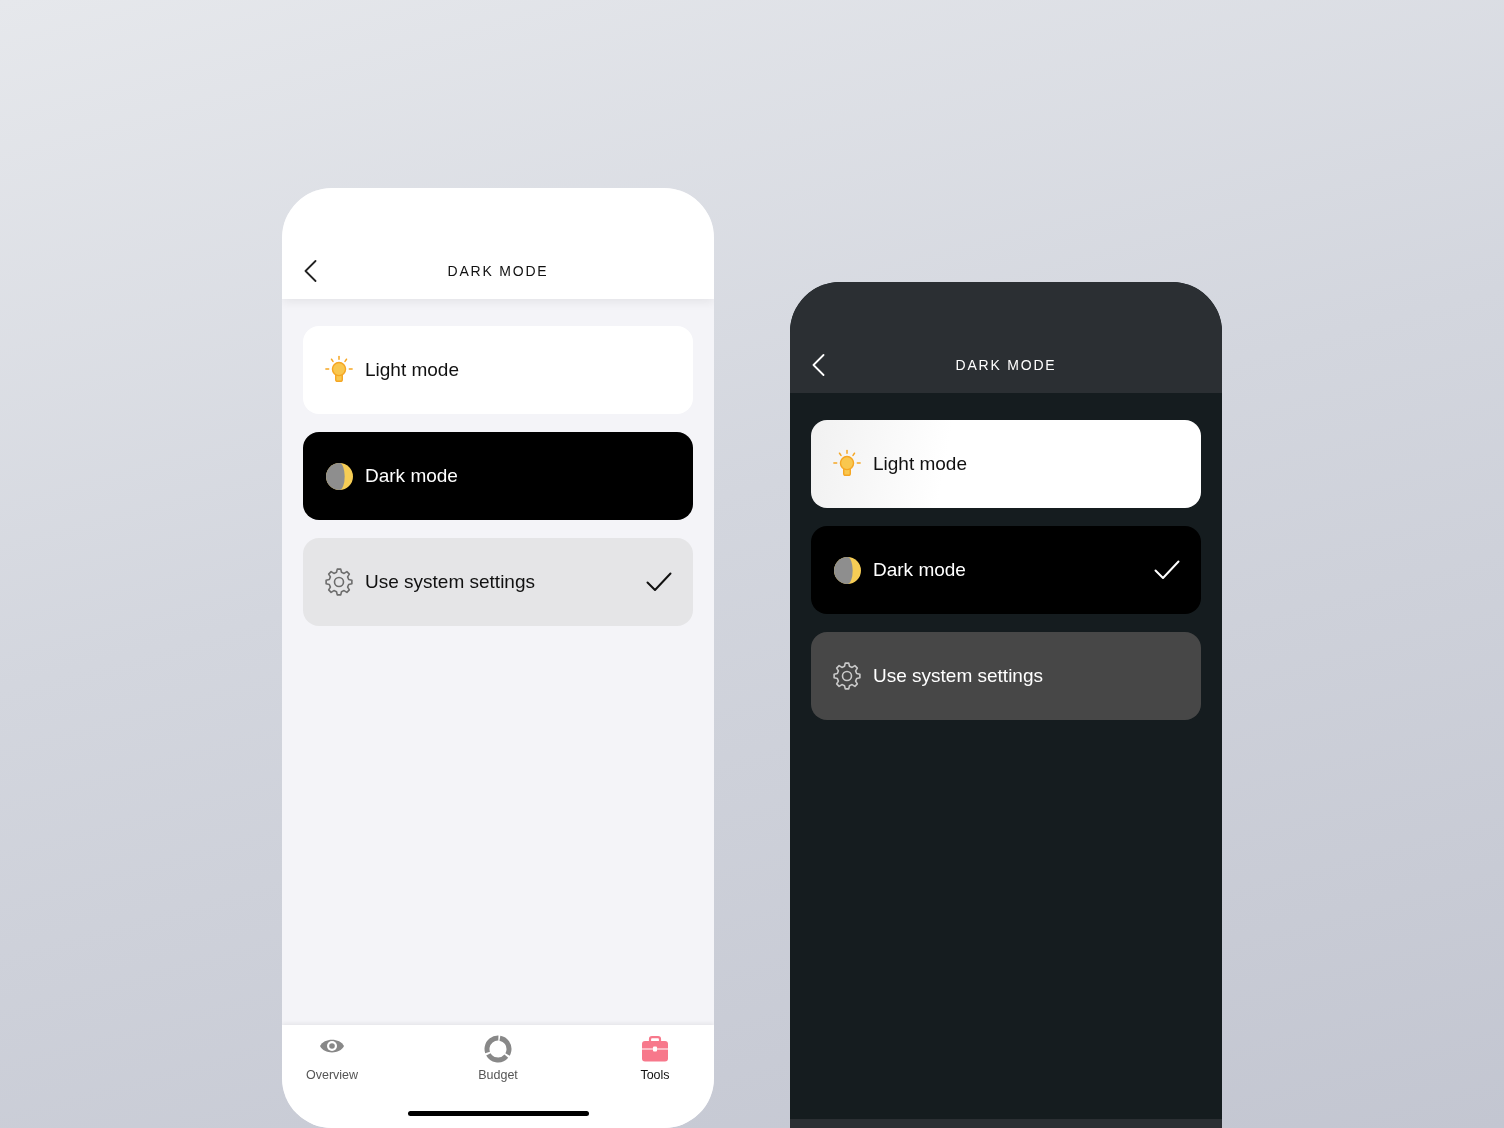 The height and width of the screenshot is (1128, 1504). I want to click on back-icon, so click(310, 271).